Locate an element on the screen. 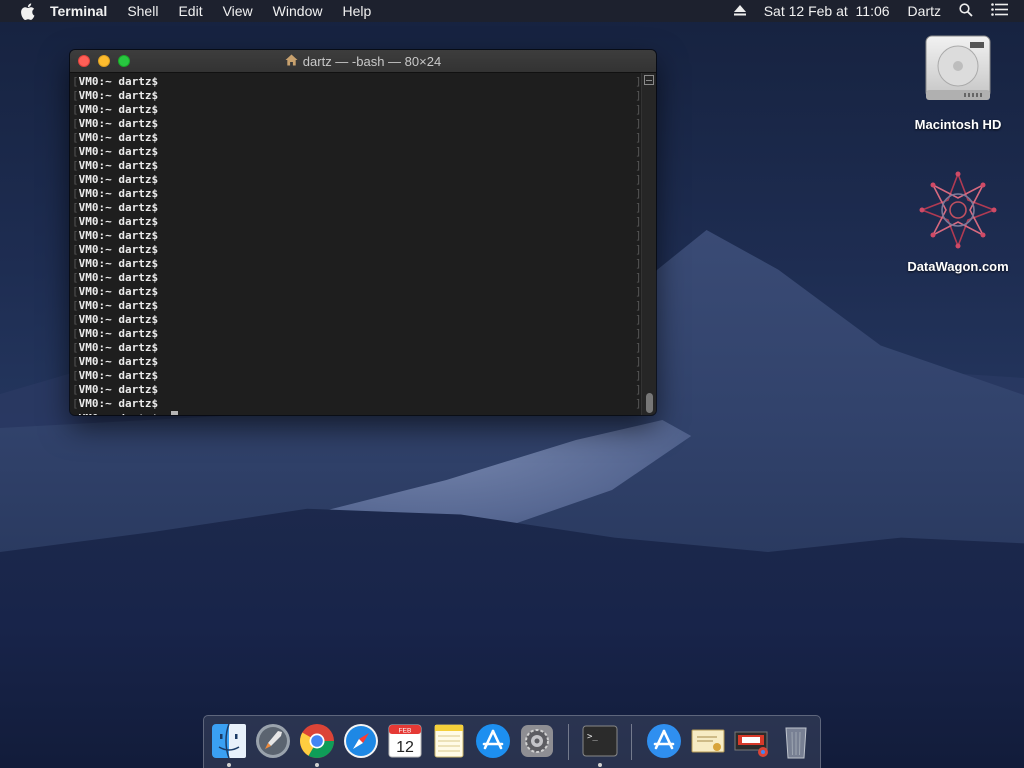 This screenshot has height=768, width=1024. dock-item-safari is located at coordinates (361, 741).